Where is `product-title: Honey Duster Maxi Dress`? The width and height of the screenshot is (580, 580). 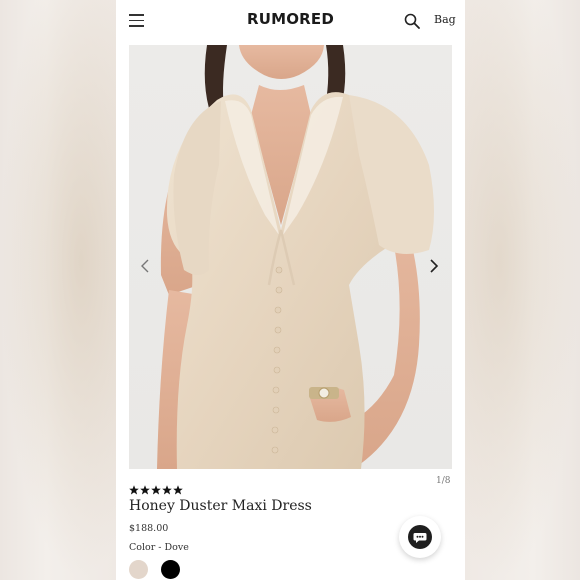 product-title: Honey Duster Maxi Dress is located at coordinates (220, 506).